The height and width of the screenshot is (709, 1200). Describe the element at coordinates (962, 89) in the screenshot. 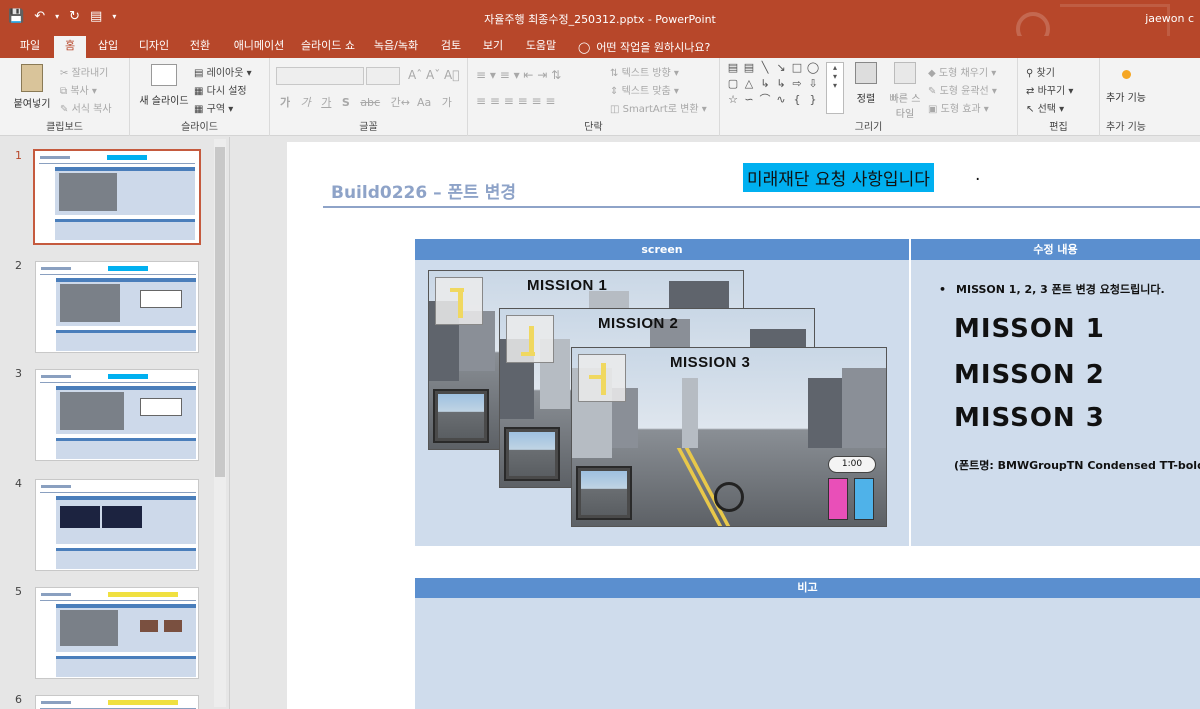

I see `shape-outline-button: ✎ 도형 윤곽선 ▾` at that location.